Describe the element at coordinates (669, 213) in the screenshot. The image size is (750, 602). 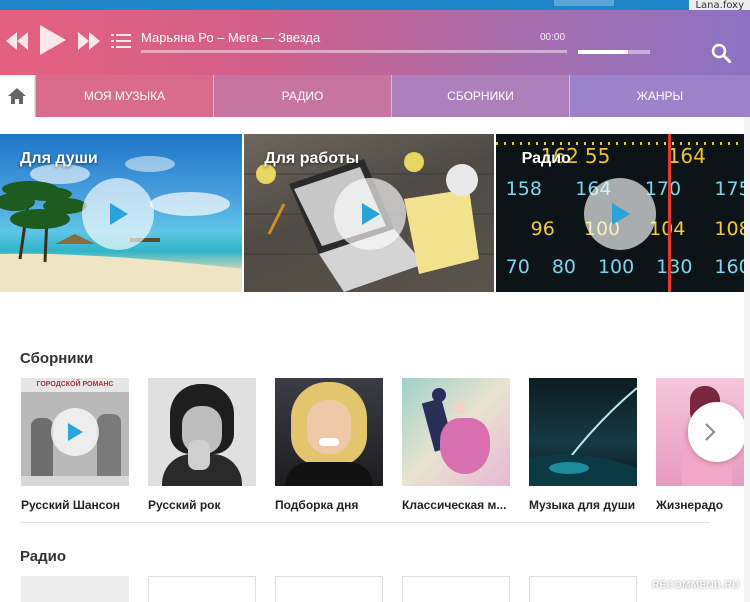
I see `dial-needle` at that location.